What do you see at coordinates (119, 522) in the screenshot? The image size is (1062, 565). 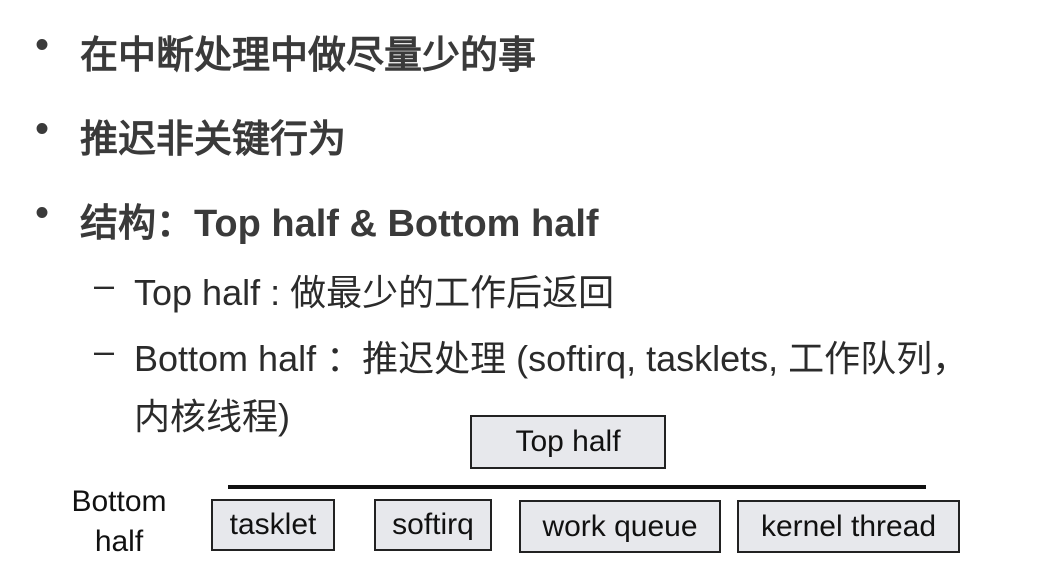 I see `bottom-half-label: Bottom half` at bounding box center [119, 522].